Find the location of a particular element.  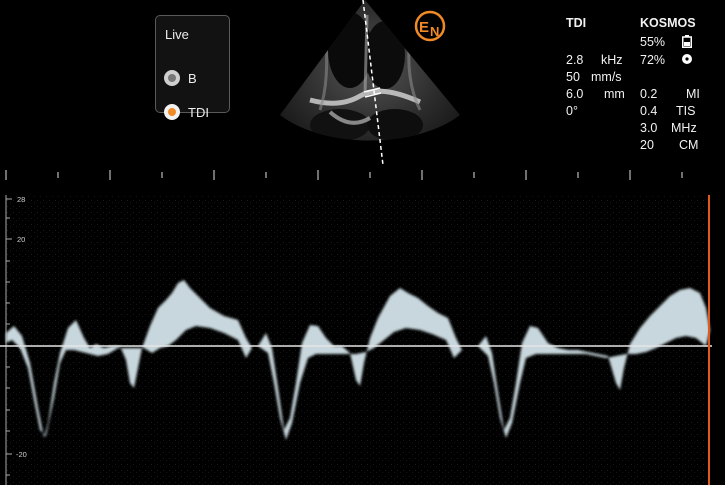

mi-value: 0.2 is located at coordinates (649, 94).